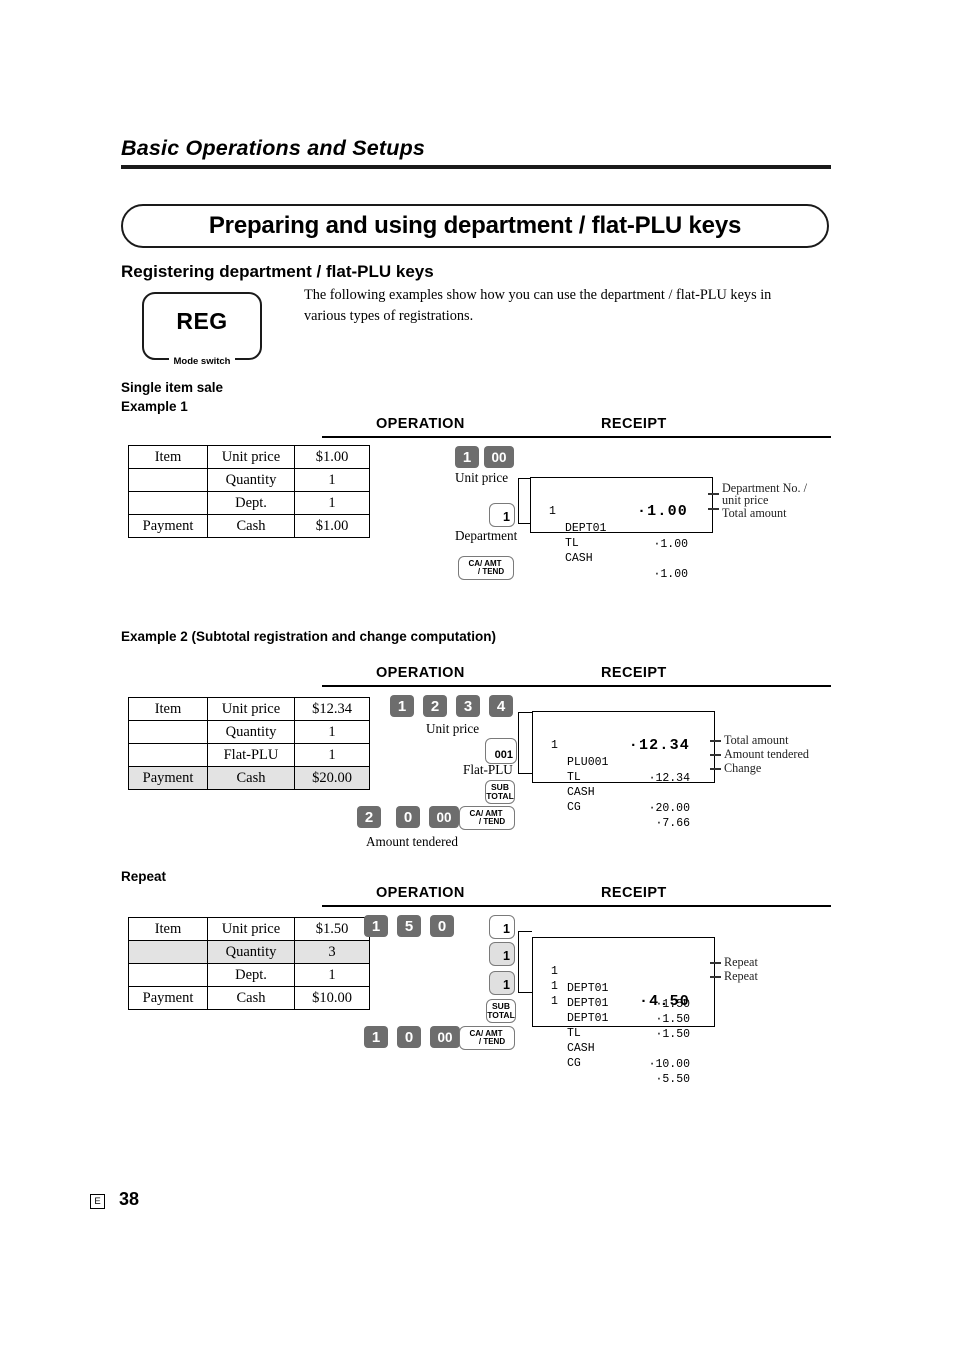  I want to click on example1-receipt-header: RECEIPT, so click(634, 424).